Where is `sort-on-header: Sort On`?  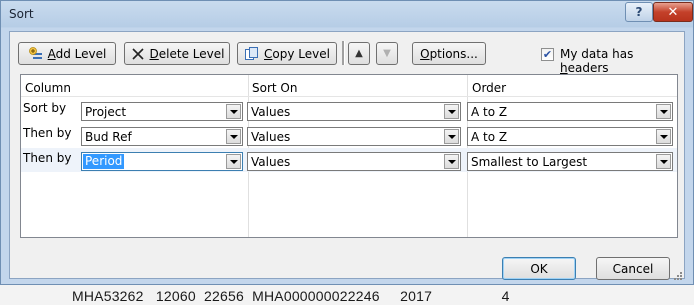 sort-on-header: Sort On is located at coordinates (275, 88).